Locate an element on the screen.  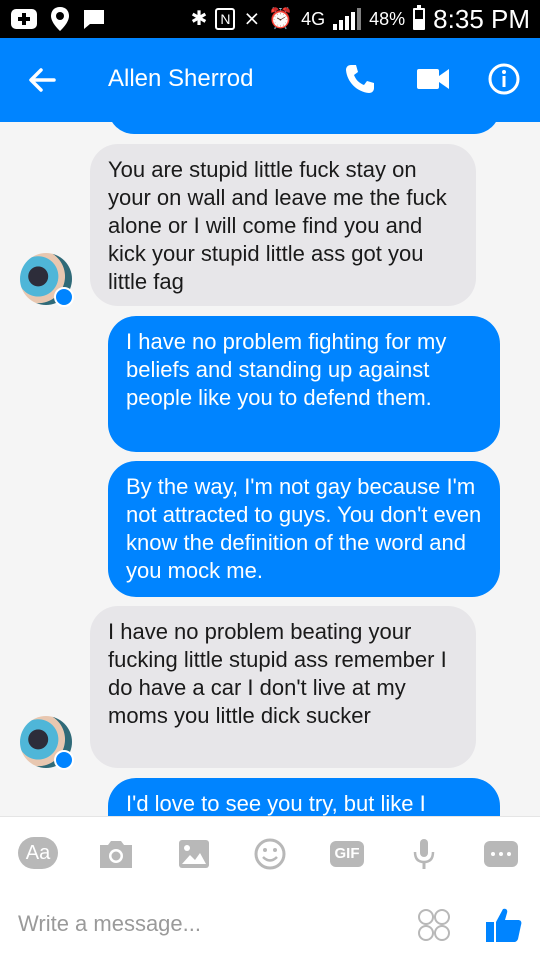
battery-percent: 48% is located at coordinates (387, 18).